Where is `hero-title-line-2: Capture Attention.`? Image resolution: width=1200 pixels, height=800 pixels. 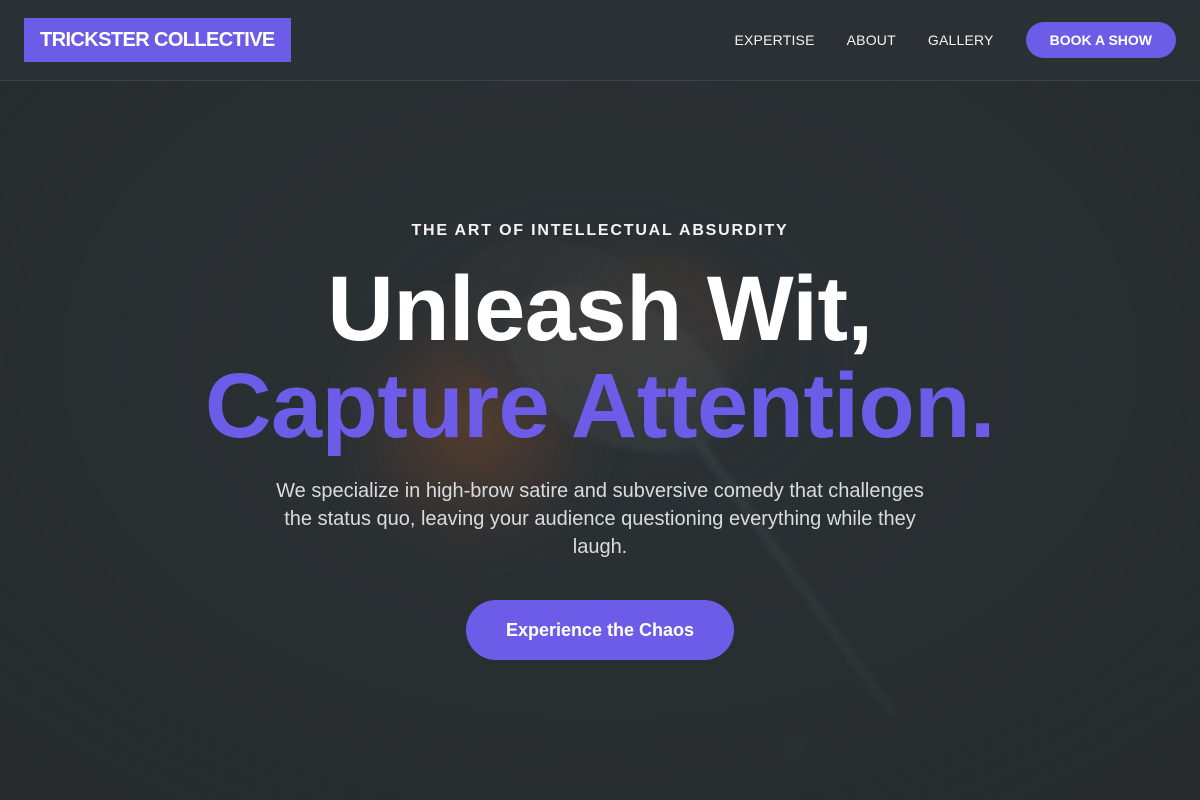 hero-title-line-2: Capture Attention. is located at coordinates (600, 406).